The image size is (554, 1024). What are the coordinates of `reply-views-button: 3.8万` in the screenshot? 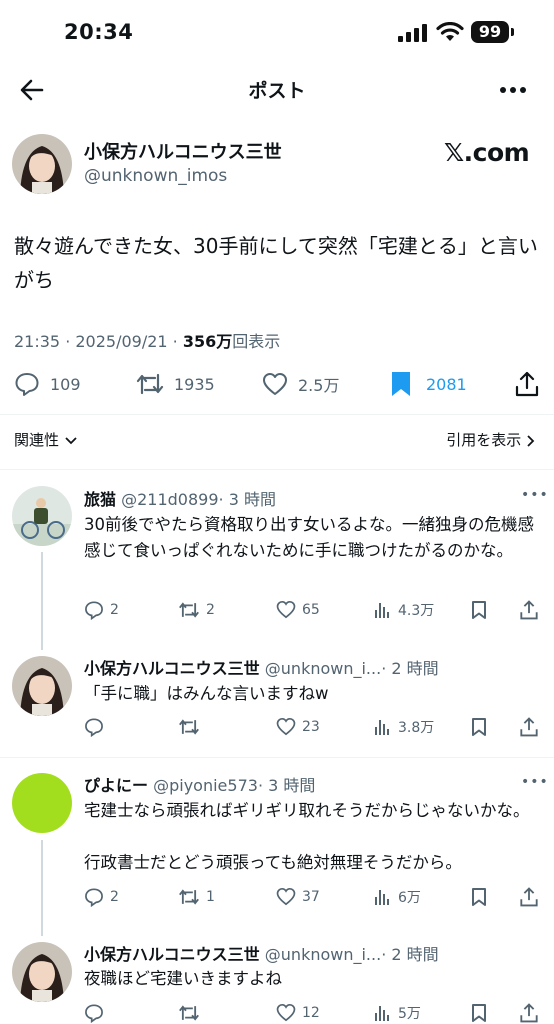 It's located at (404, 727).